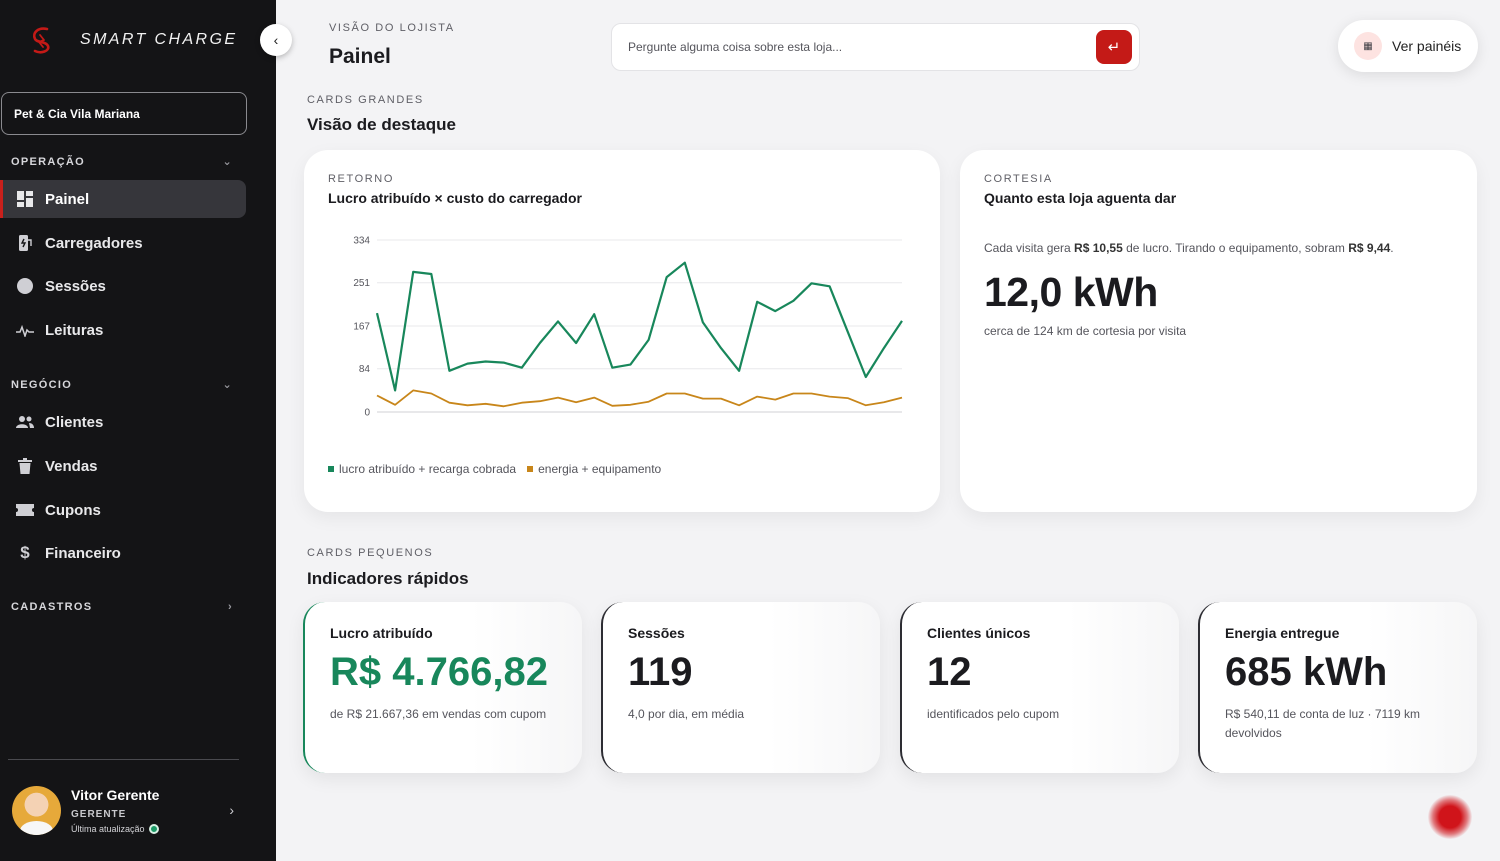 The width and height of the screenshot is (1500, 861). Describe the element at coordinates (1282, 633) in the screenshot. I see `kpi-label: Energia entregue` at that location.